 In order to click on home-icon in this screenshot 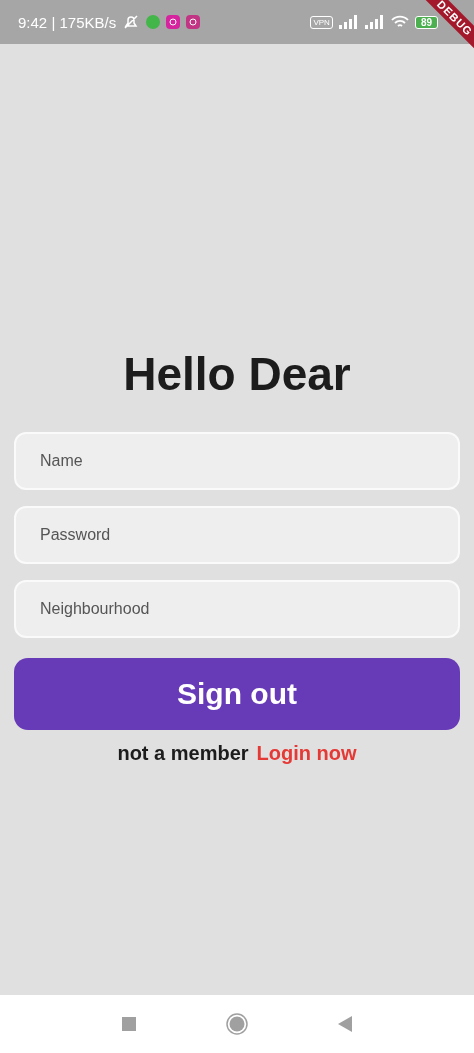, I will do `click(237, 1024)`.